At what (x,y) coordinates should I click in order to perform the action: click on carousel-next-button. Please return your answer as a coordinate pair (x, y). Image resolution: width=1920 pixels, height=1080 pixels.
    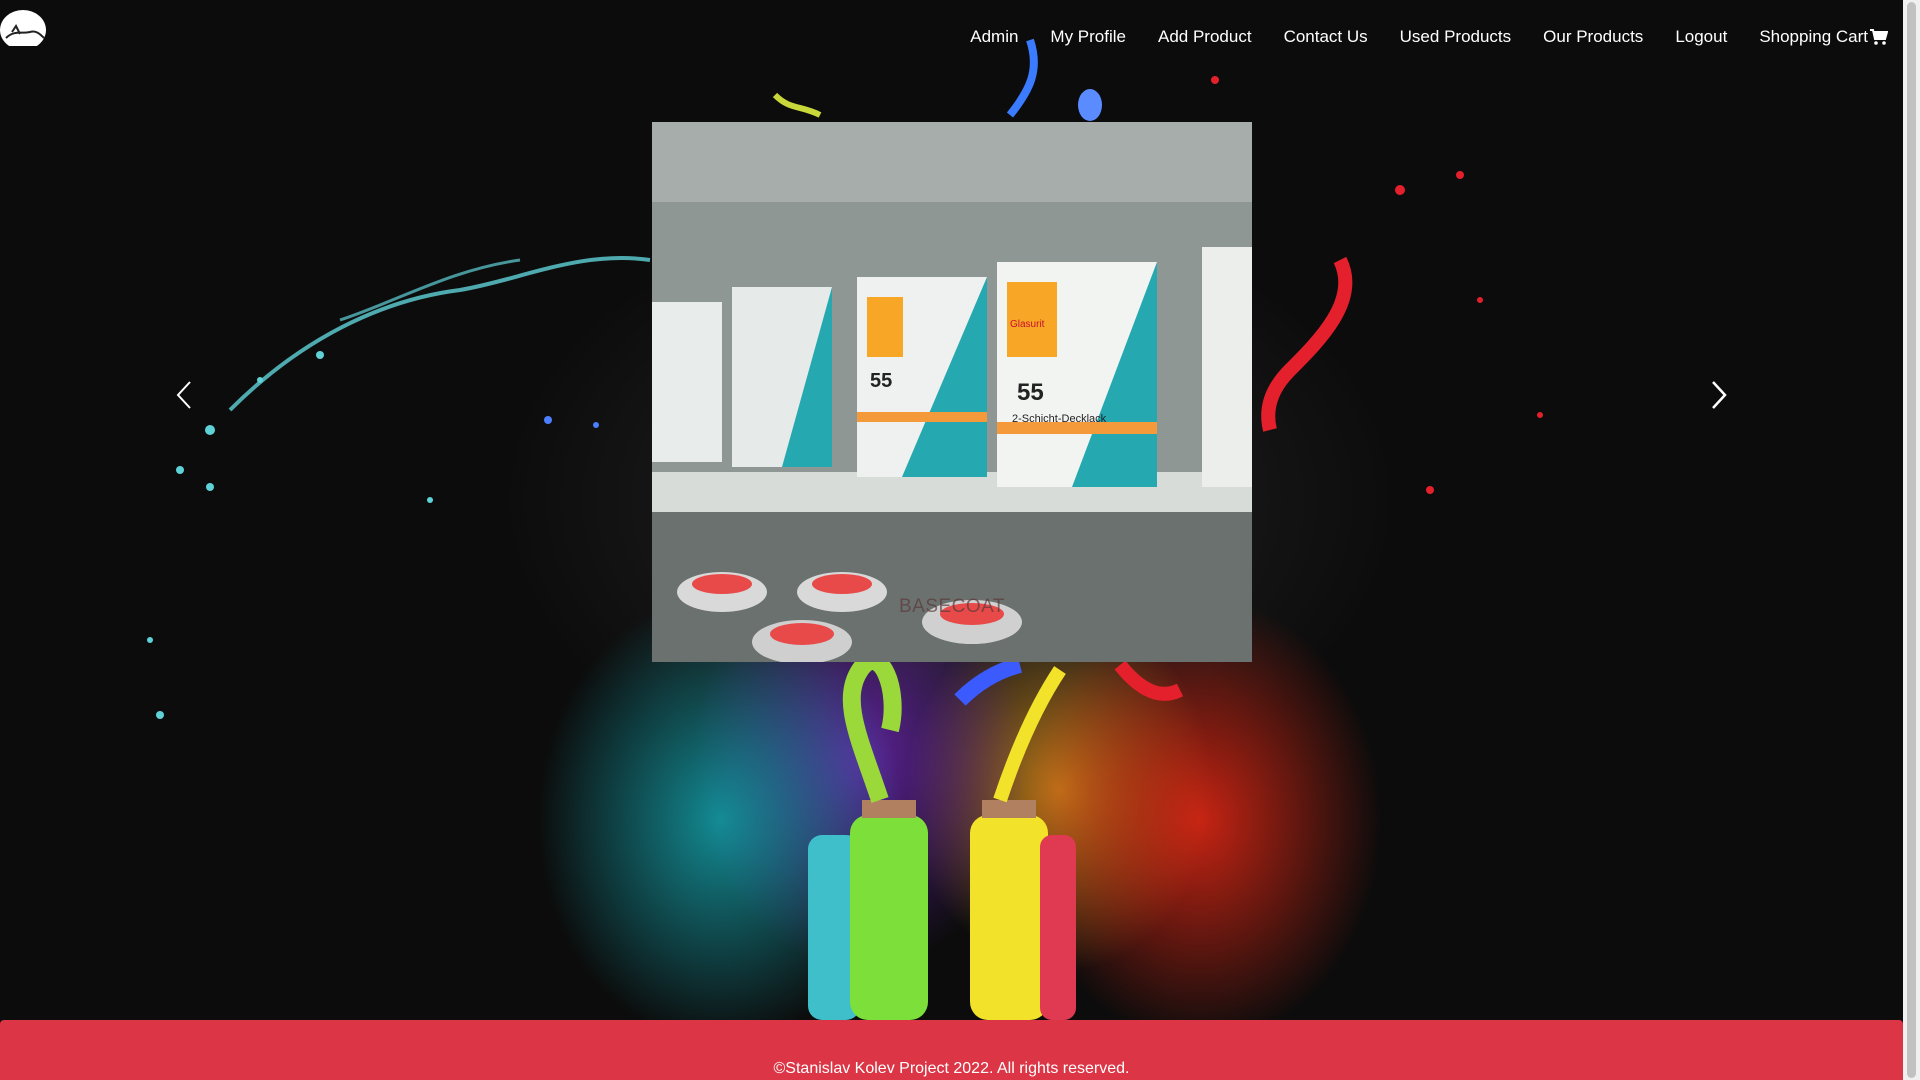
    Looking at the image, I should click on (1718, 395).